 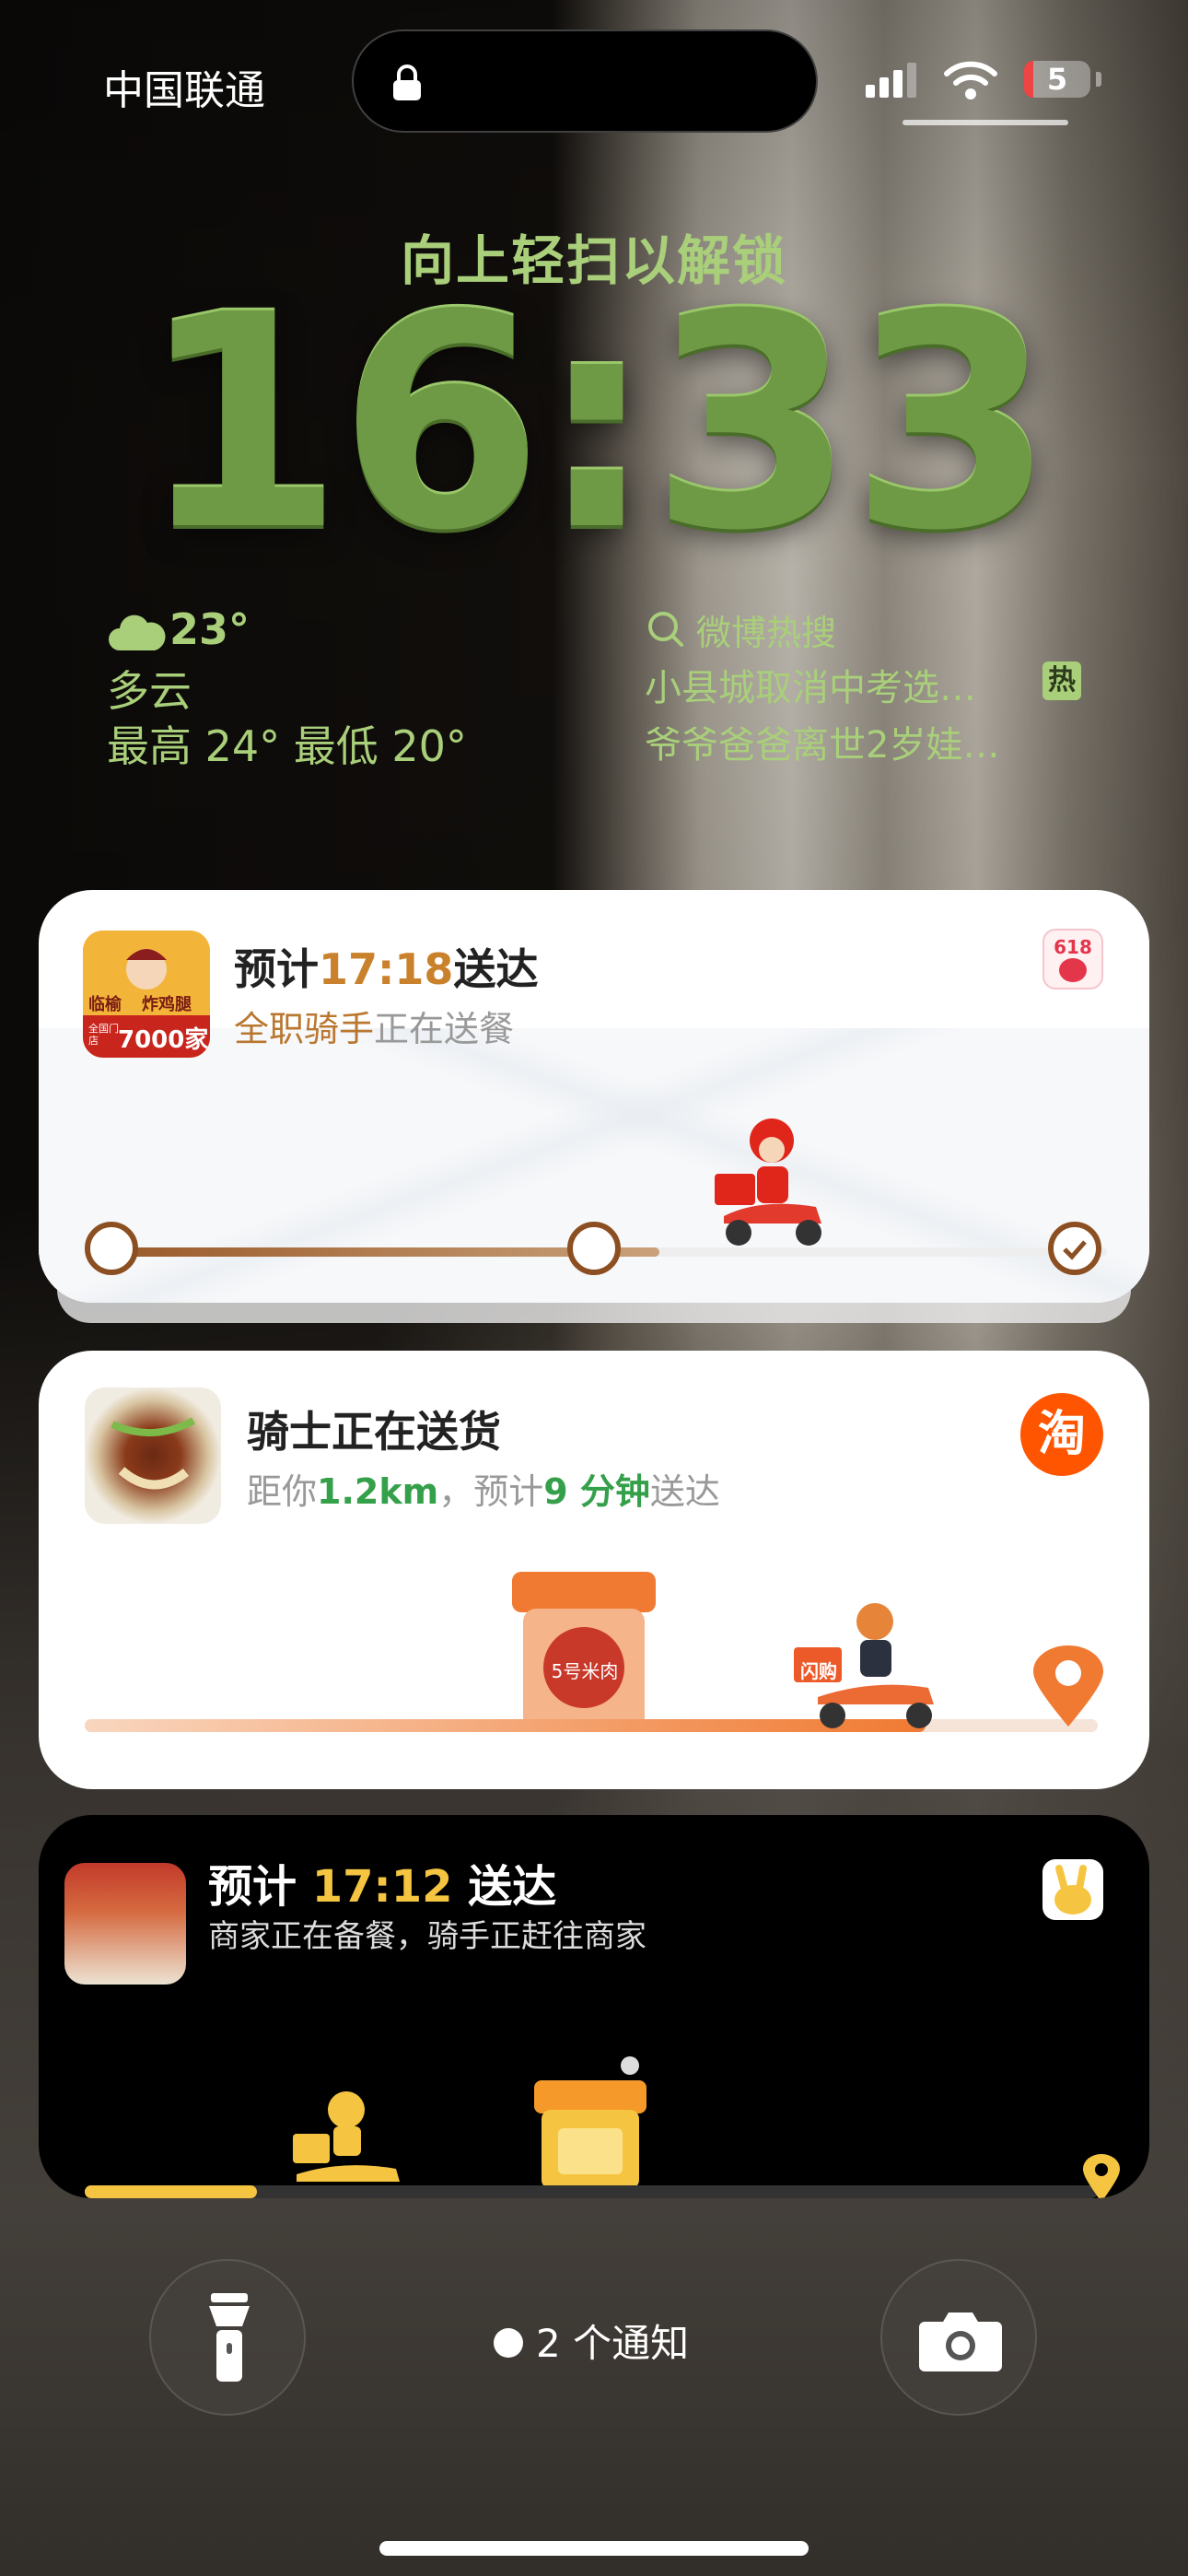 What do you see at coordinates (594, 1248) in the screenshot?
I see `store-node-icon` at bounding box center [594, 1248].